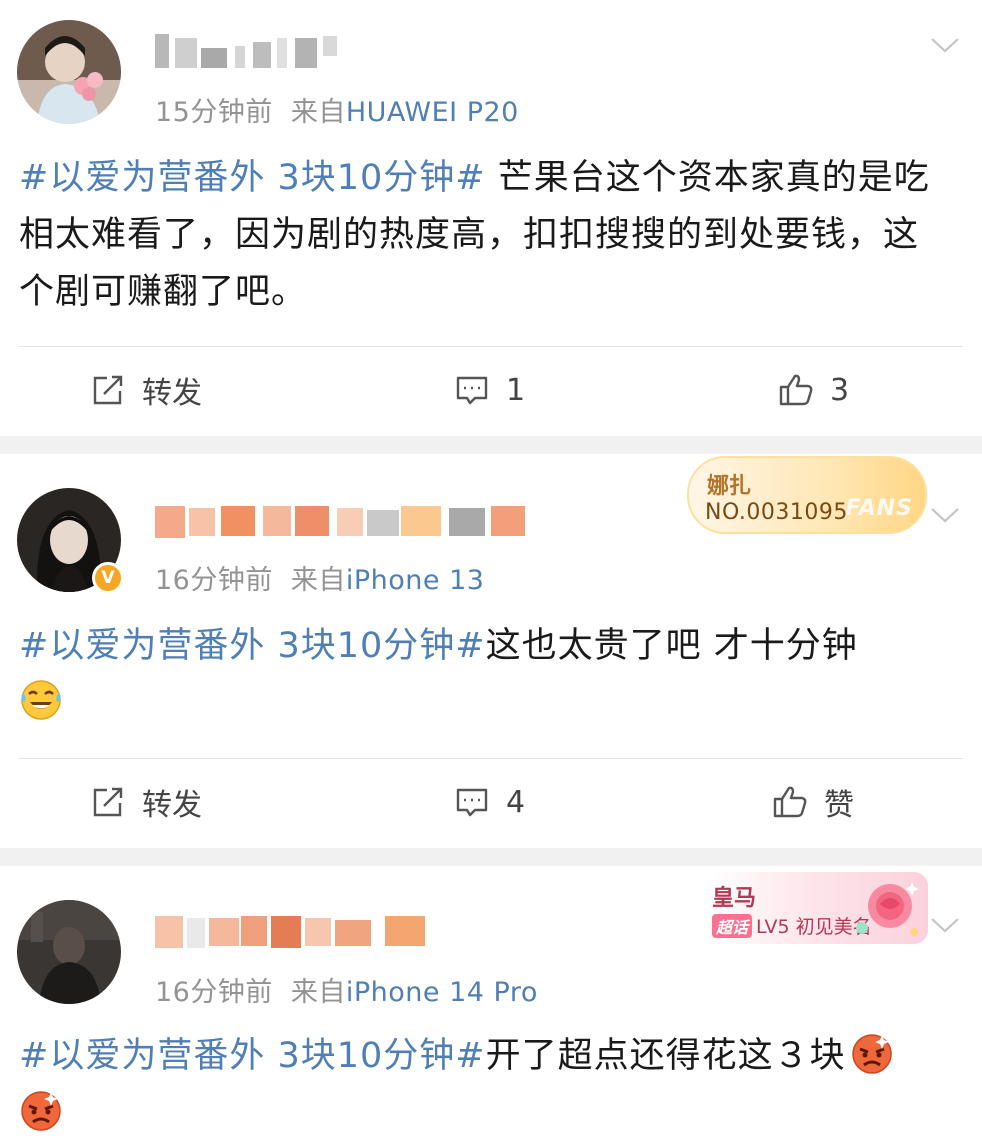 This screenshot has width=982, height=1146. What do you see at coordinates (516, 390) in the screenshot?
I see `comment-count: 1` at bounding box center [516, 390].